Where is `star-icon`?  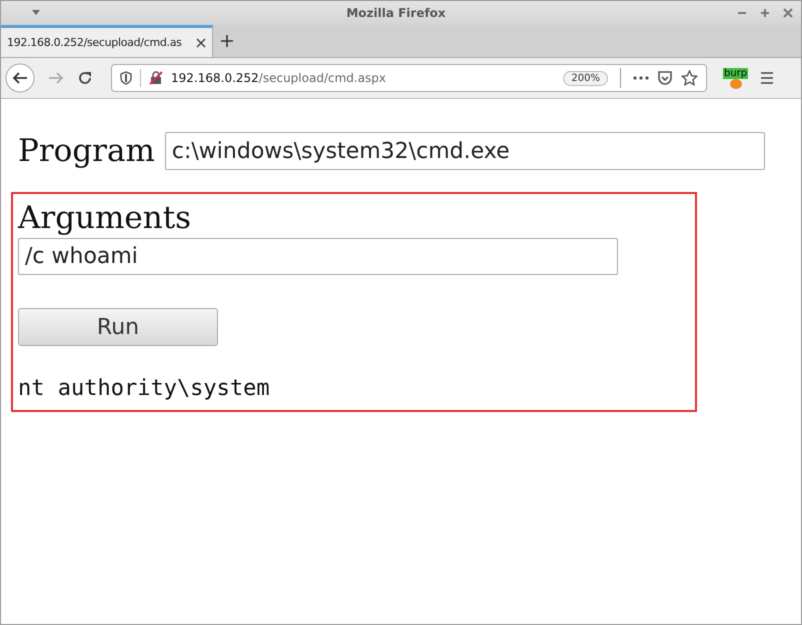
star-icon is located at coordinates (689, 78).